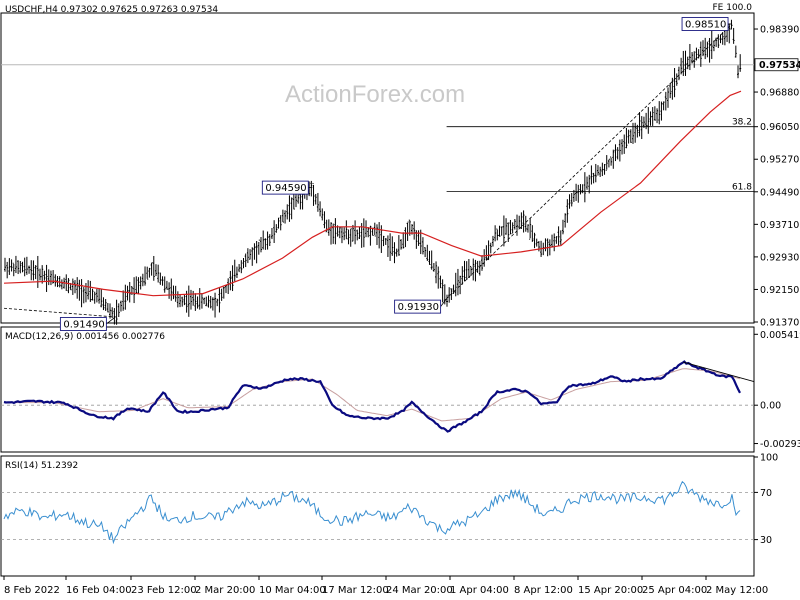 The width and height of the screenshot is (800, 600). I want to click on annotation-label-0: 0.98510, so click(705, 25).